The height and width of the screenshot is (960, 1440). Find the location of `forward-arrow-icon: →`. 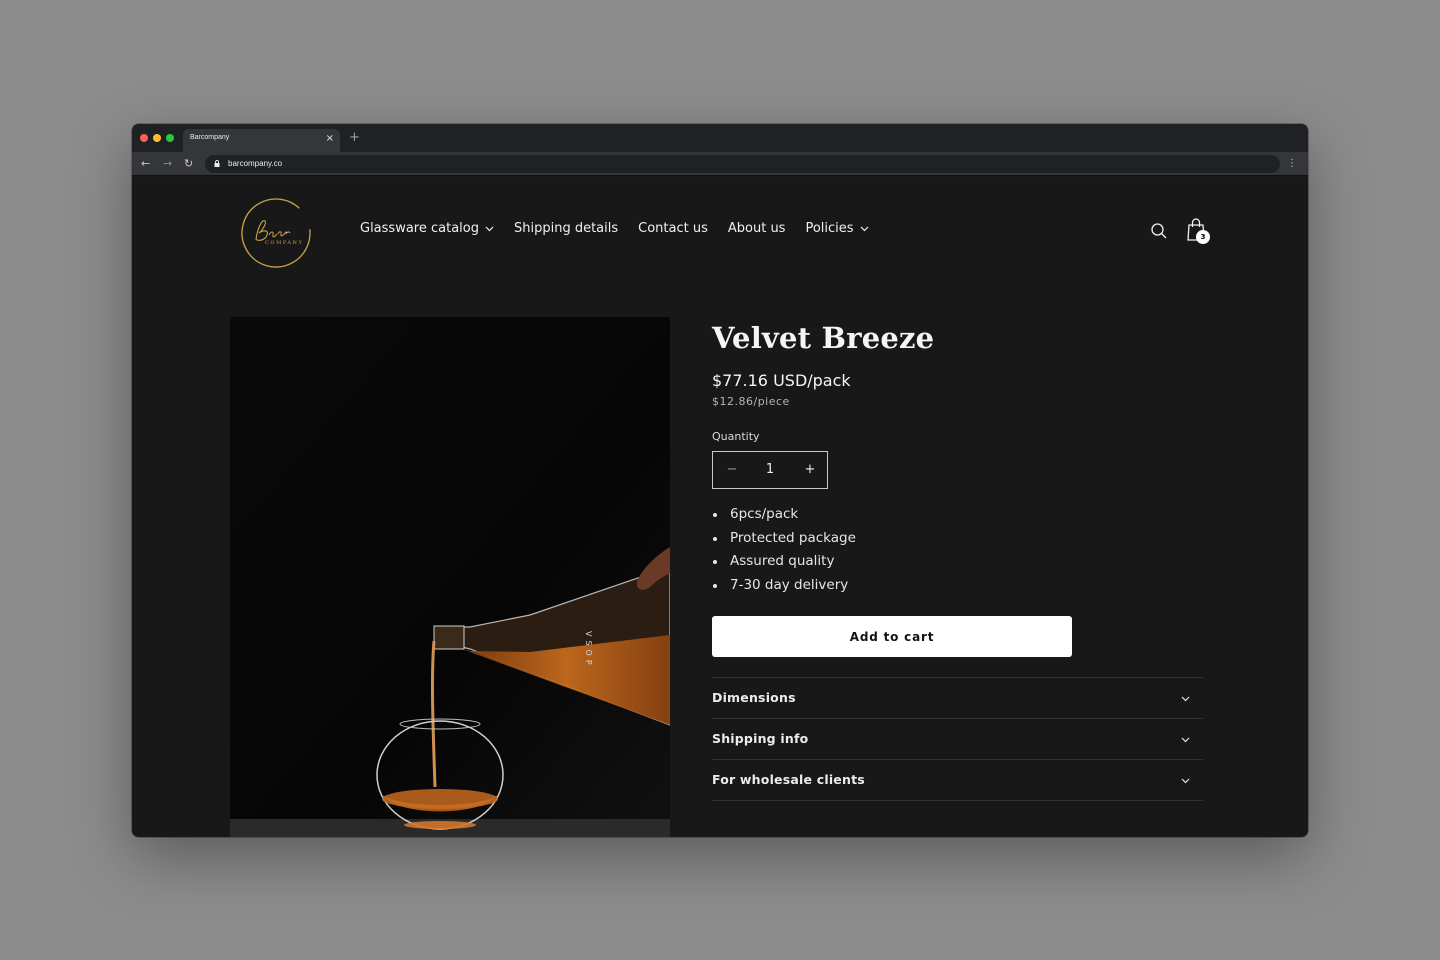

forward-arrow-icon: → is located at coordinates (167, 163).